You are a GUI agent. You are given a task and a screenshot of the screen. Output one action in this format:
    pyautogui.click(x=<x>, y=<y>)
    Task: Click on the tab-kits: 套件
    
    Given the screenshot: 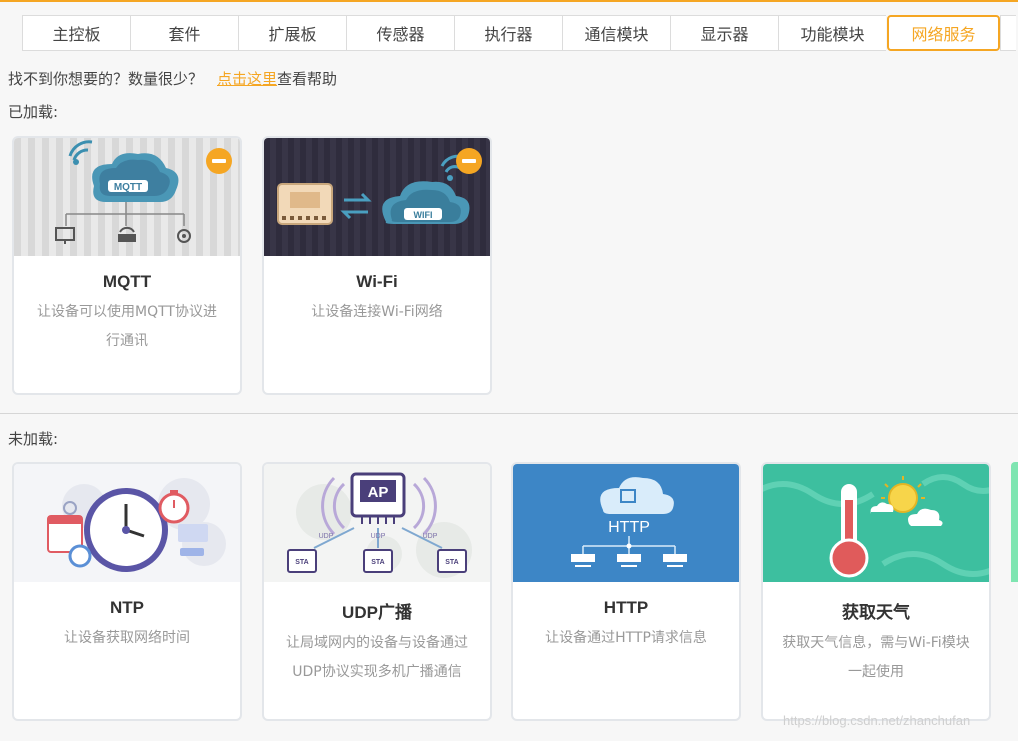 What is the action you would take?
    pyautogui.click(x=184, y=33)
    